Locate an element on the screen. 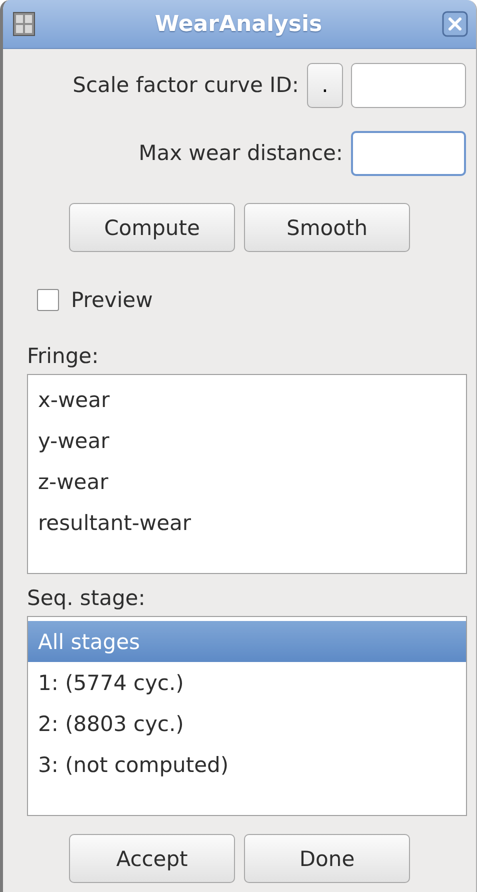 This screenshot has height=892, width=477. pick-button: . is located at coordinates (325, 85).